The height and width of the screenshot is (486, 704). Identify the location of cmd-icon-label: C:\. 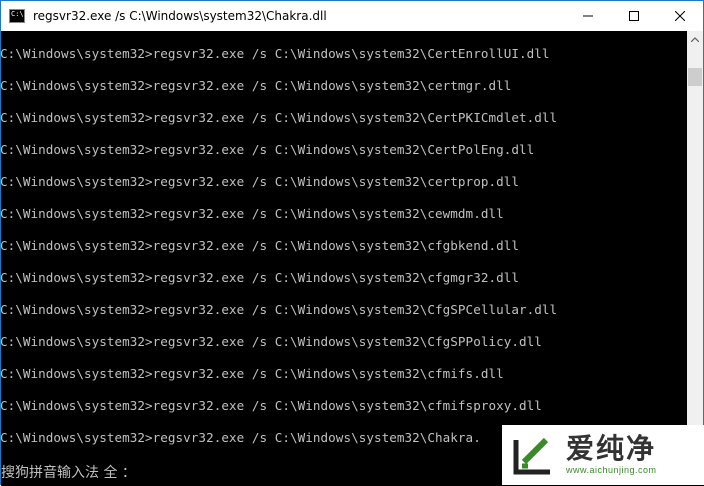
(17, 14).